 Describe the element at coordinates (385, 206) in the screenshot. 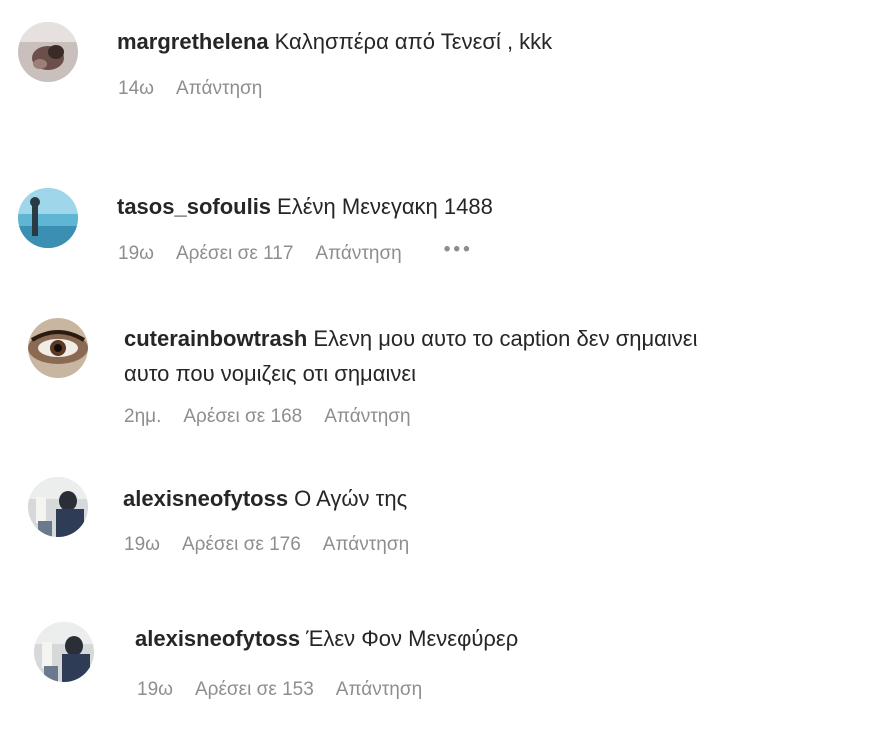

I see `comment-body: Ελένη Μενεγακη 1488` at that location.